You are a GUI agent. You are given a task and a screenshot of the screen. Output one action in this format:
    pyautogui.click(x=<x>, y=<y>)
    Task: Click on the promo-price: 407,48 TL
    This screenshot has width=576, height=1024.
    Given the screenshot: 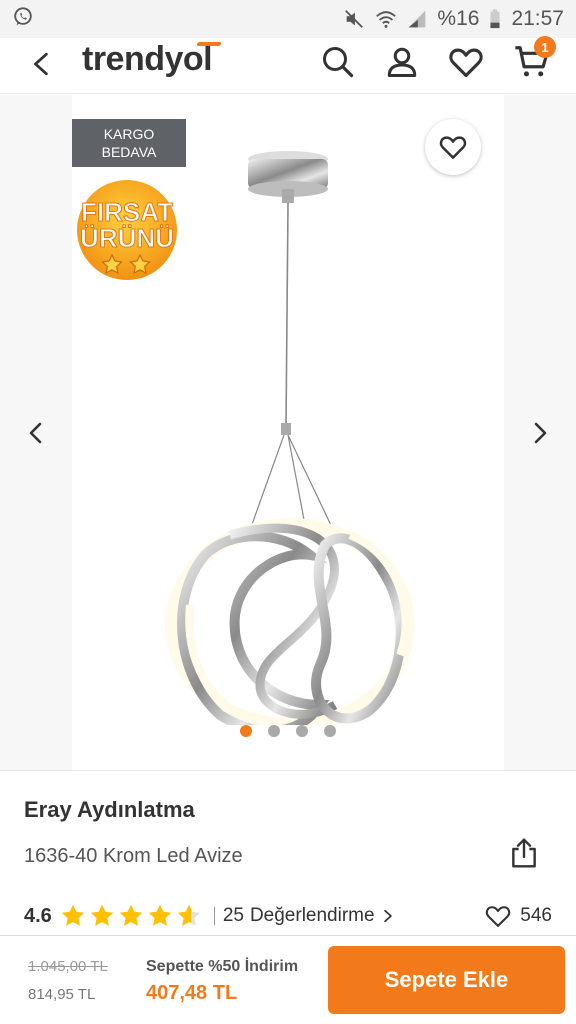 What is the action you would take?
    pyautogui.click(x=192, y=993)
    